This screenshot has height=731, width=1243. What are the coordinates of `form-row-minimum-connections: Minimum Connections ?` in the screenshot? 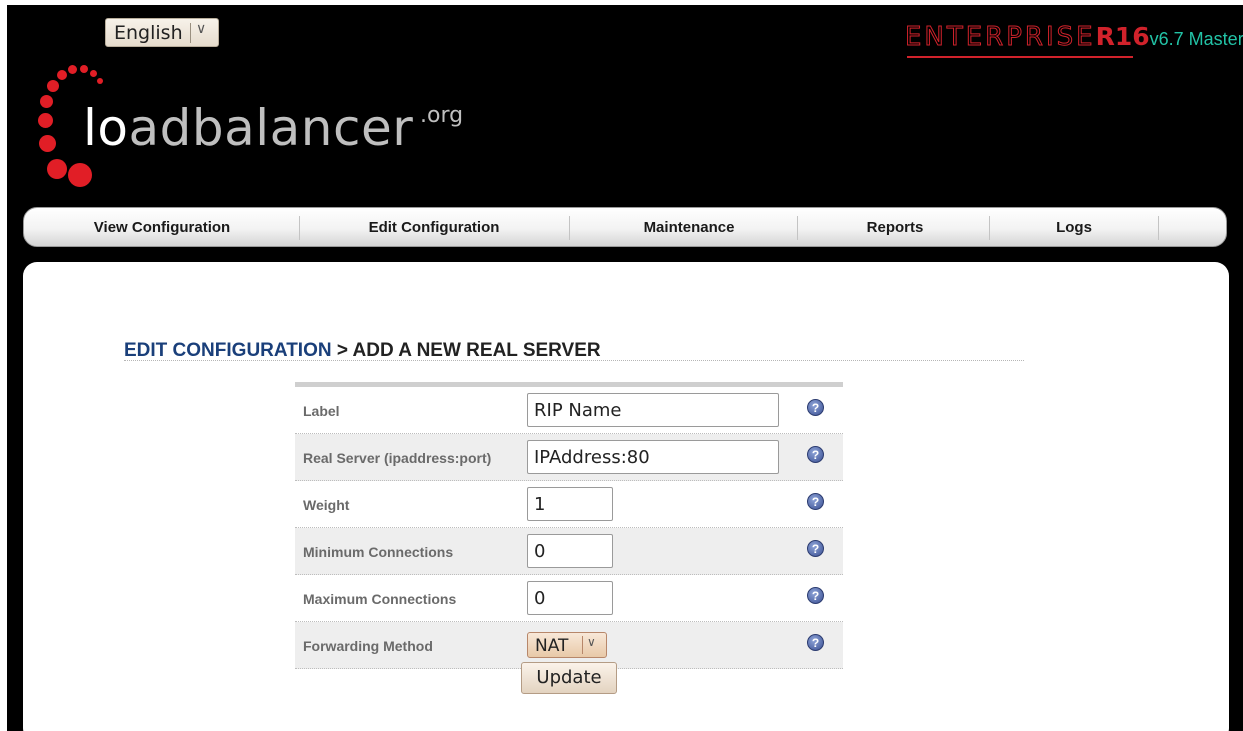 It's located at (569, 551).